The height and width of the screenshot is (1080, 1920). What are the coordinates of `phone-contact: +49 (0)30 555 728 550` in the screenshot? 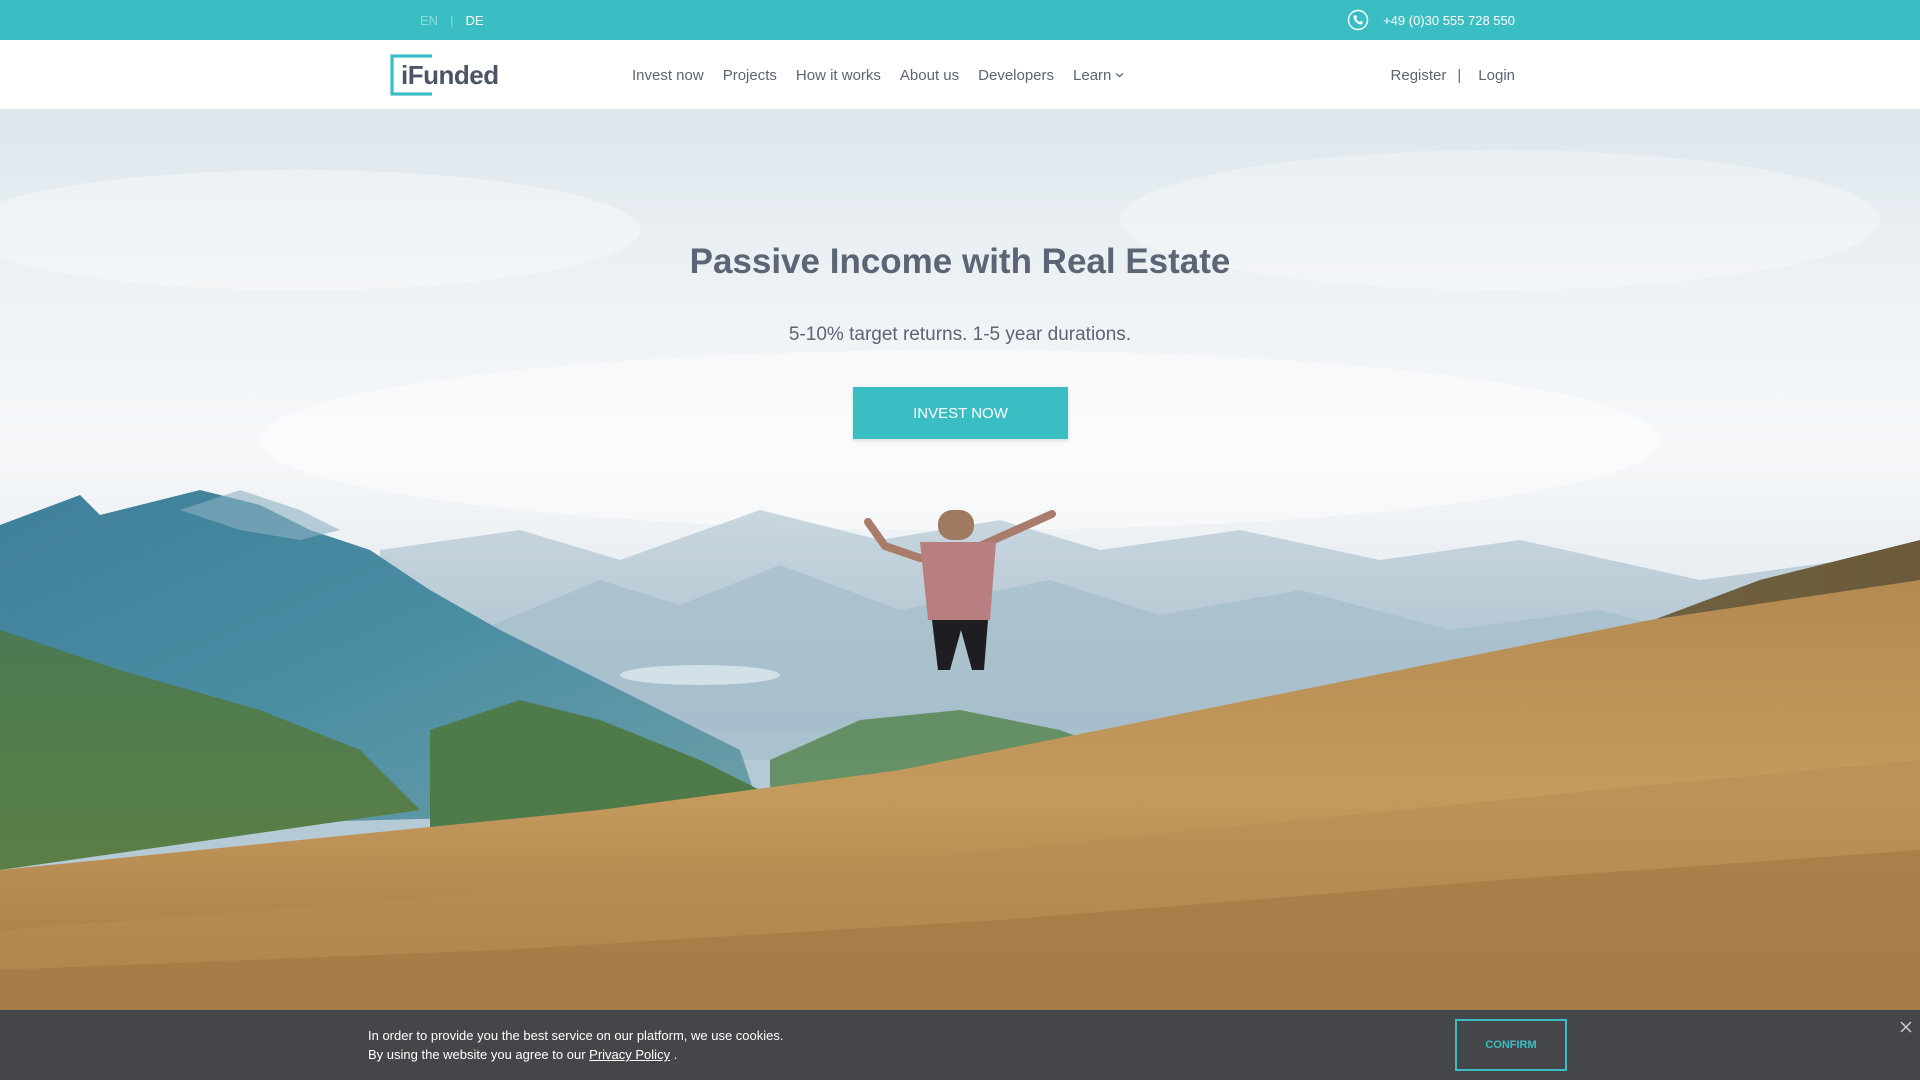 It's located at (1431, 20).